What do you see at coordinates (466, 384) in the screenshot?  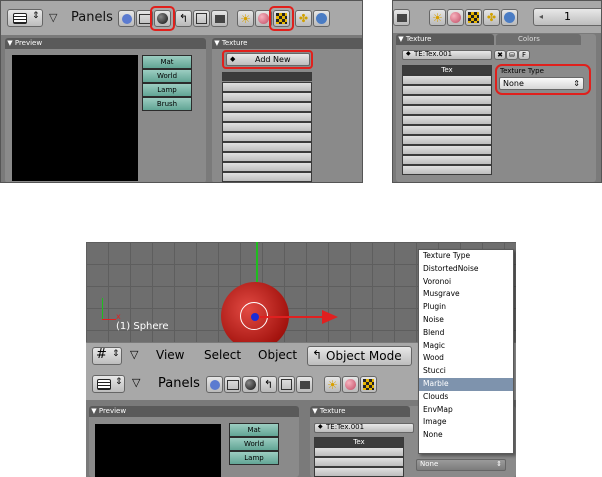 I see `menu-item-marble: Marble` at bounding box center [466, 384].